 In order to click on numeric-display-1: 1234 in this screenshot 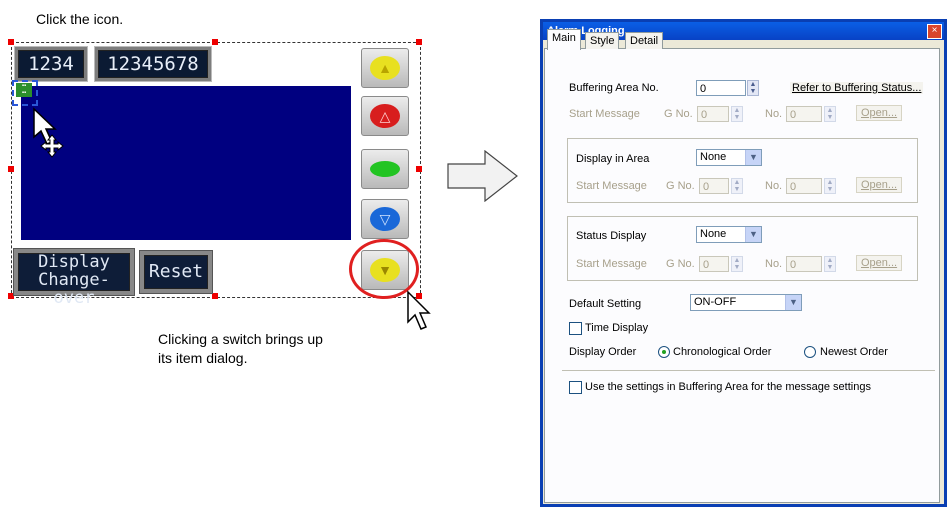, I will do `click(51, 64)`.